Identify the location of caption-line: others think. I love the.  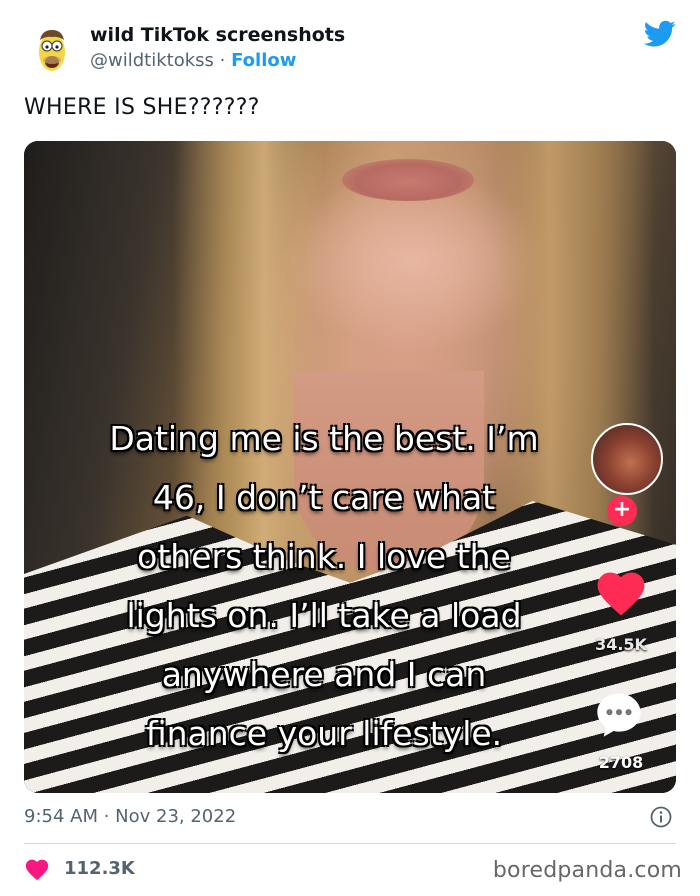
(324, 556).